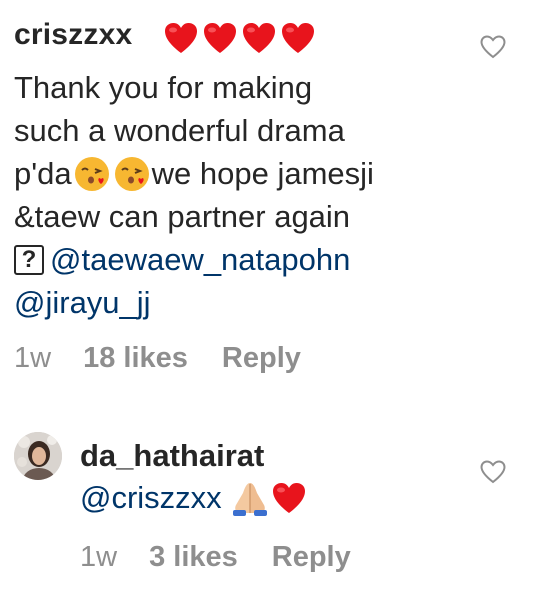 The image size is (548, 598). What do you see at coordinates (135, 358) in the screenshot?
I see `likes-count: 18 likes` at bounding box center [135, 358].